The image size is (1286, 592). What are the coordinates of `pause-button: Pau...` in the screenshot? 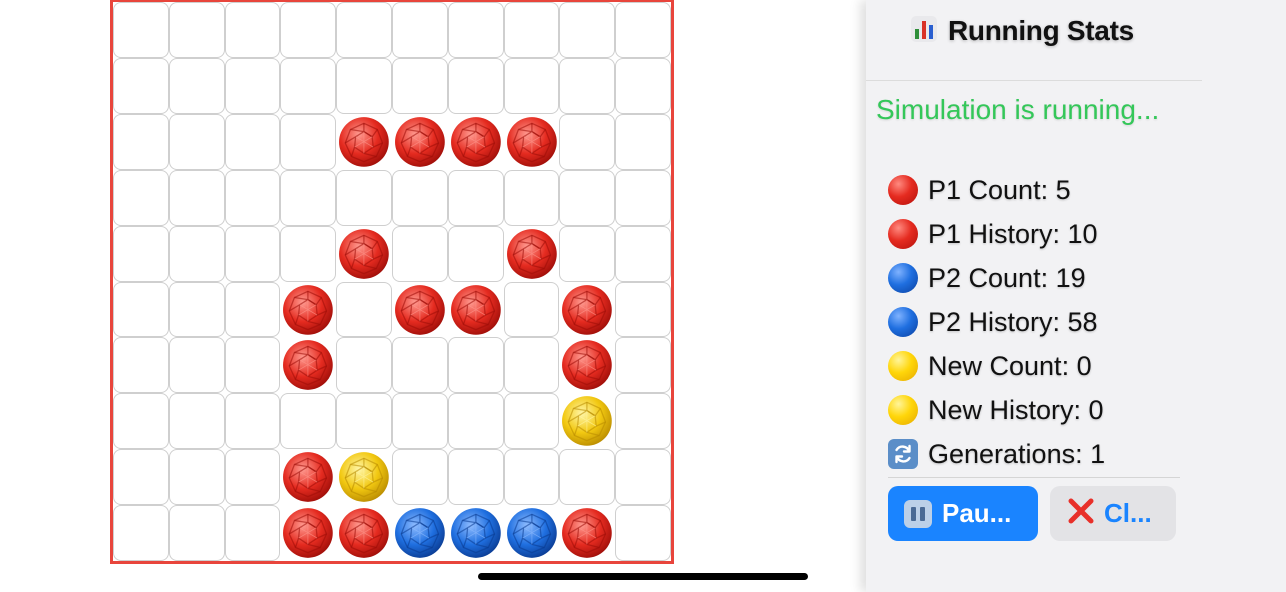 It's located at (963, 513).